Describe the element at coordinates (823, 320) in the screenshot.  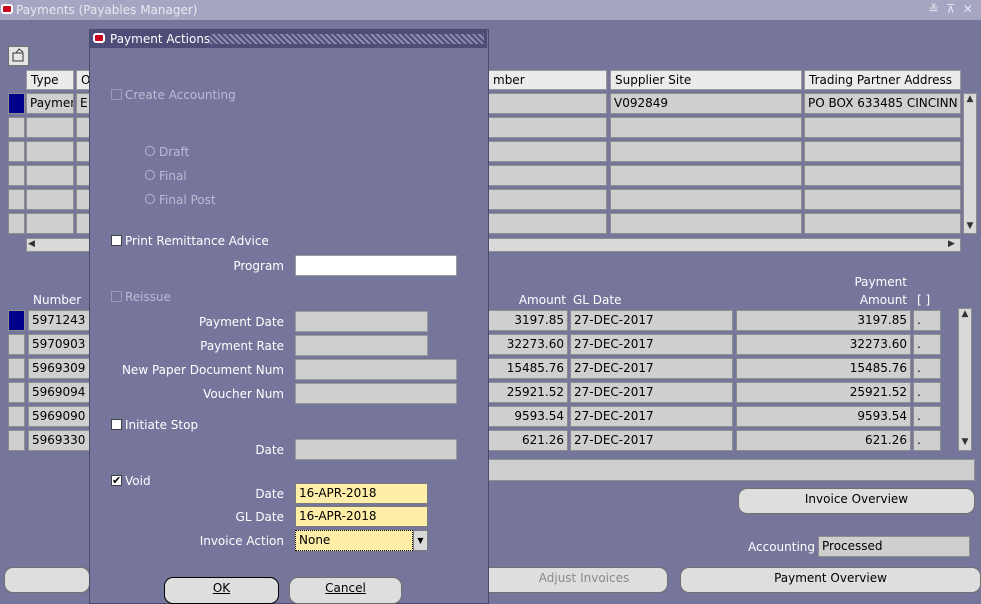
I see `invoice-payment-amount-cell: 3197.85` at that location.